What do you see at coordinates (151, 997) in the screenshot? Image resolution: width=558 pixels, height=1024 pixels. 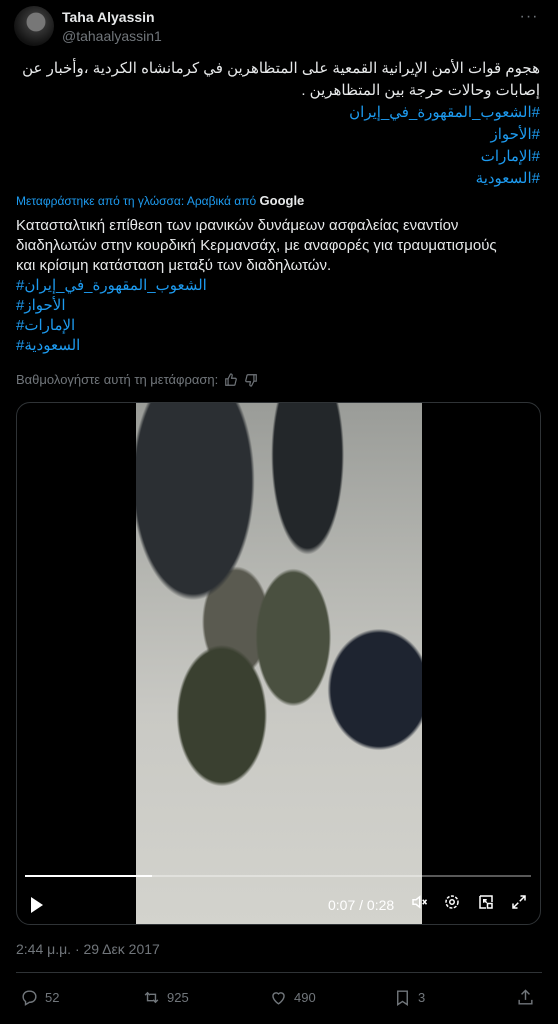 I see `repost-icon` at bounding box center [151, 997].